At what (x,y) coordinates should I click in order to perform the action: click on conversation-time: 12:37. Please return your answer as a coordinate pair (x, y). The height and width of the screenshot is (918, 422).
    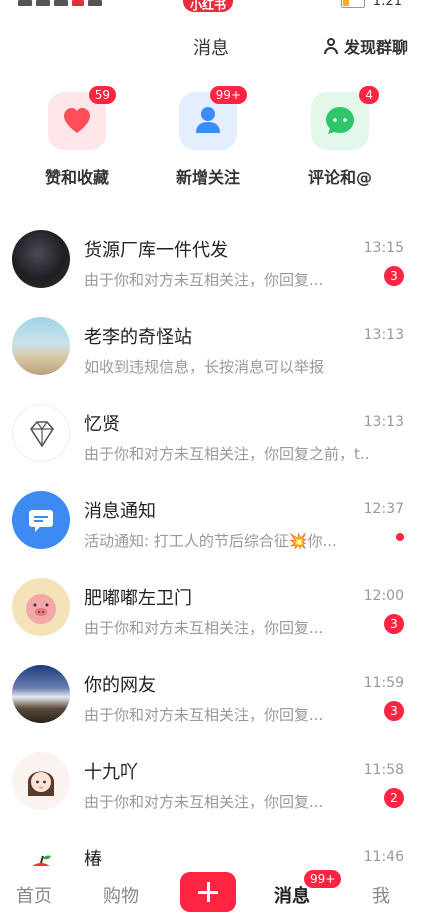
    Looking at the image, I should click on (383, 509).